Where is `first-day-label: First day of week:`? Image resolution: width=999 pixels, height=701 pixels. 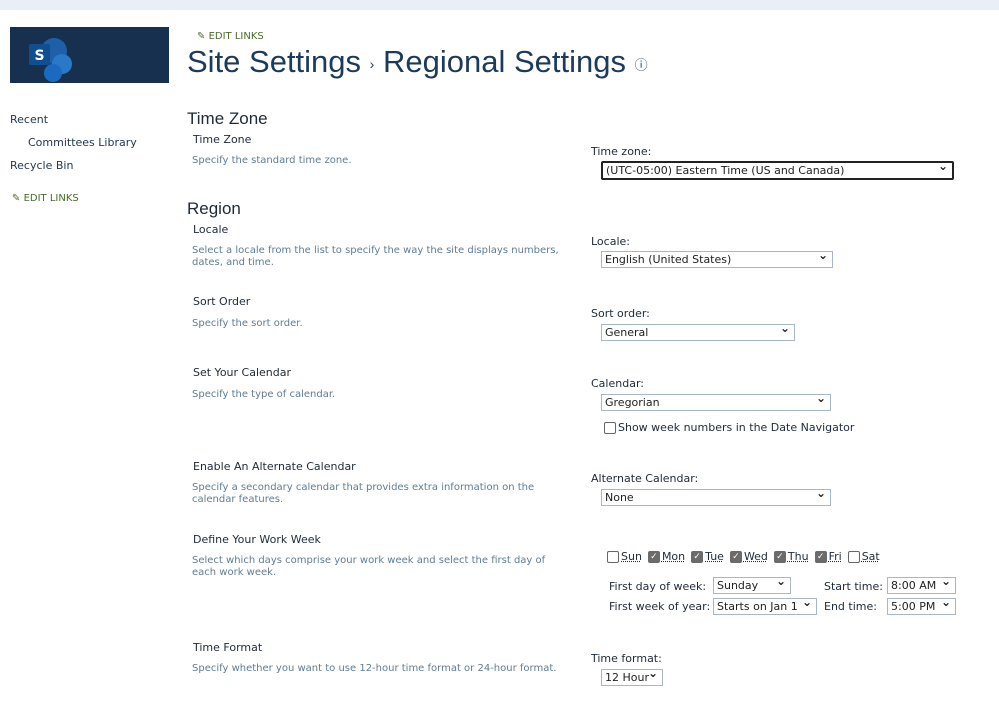
first-day-label: First day of week: is located at coordinates (658, 586).